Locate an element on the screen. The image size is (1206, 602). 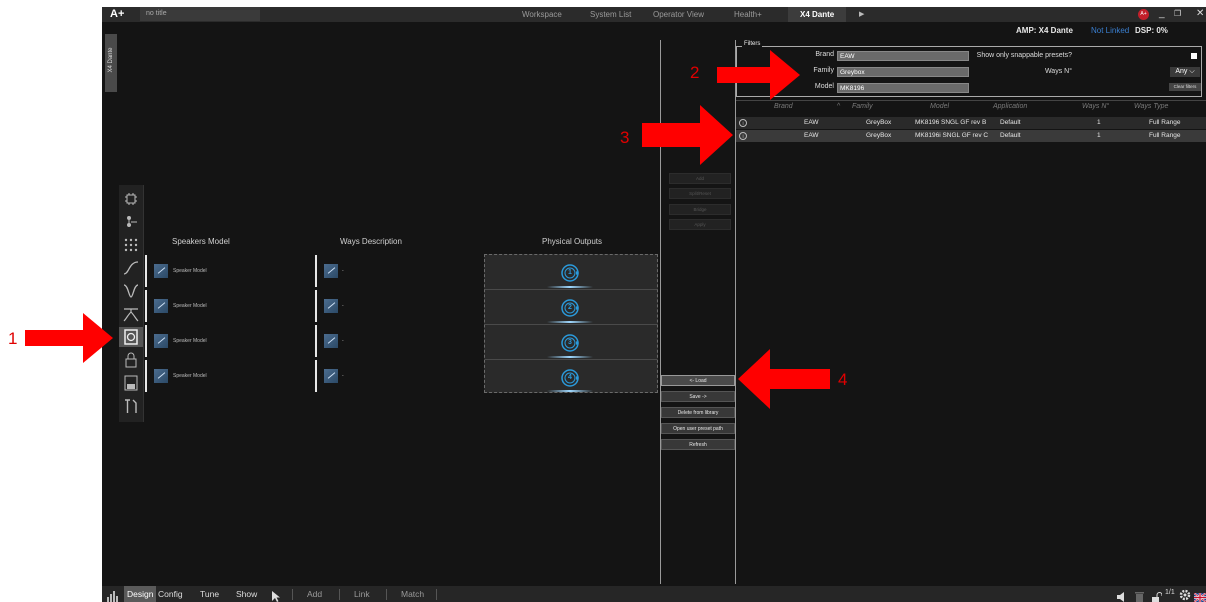
annotation-label-1: 1 is located at coordinates (13, 338).